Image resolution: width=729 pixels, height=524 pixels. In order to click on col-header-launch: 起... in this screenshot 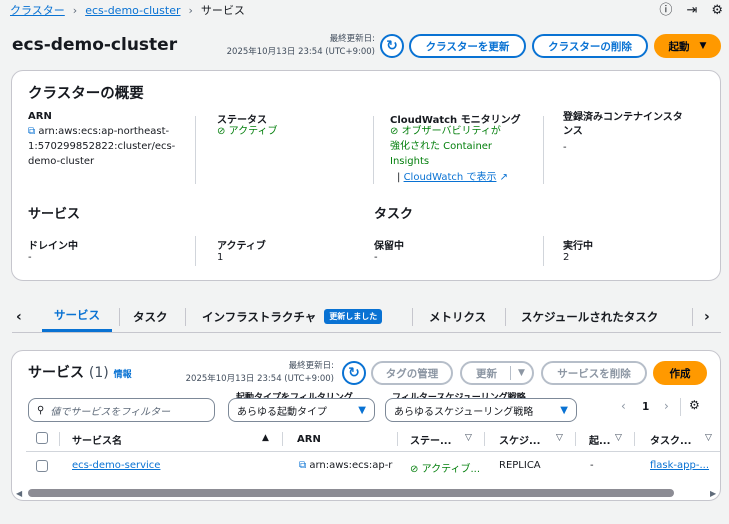, I will do `click(599, 439)`.